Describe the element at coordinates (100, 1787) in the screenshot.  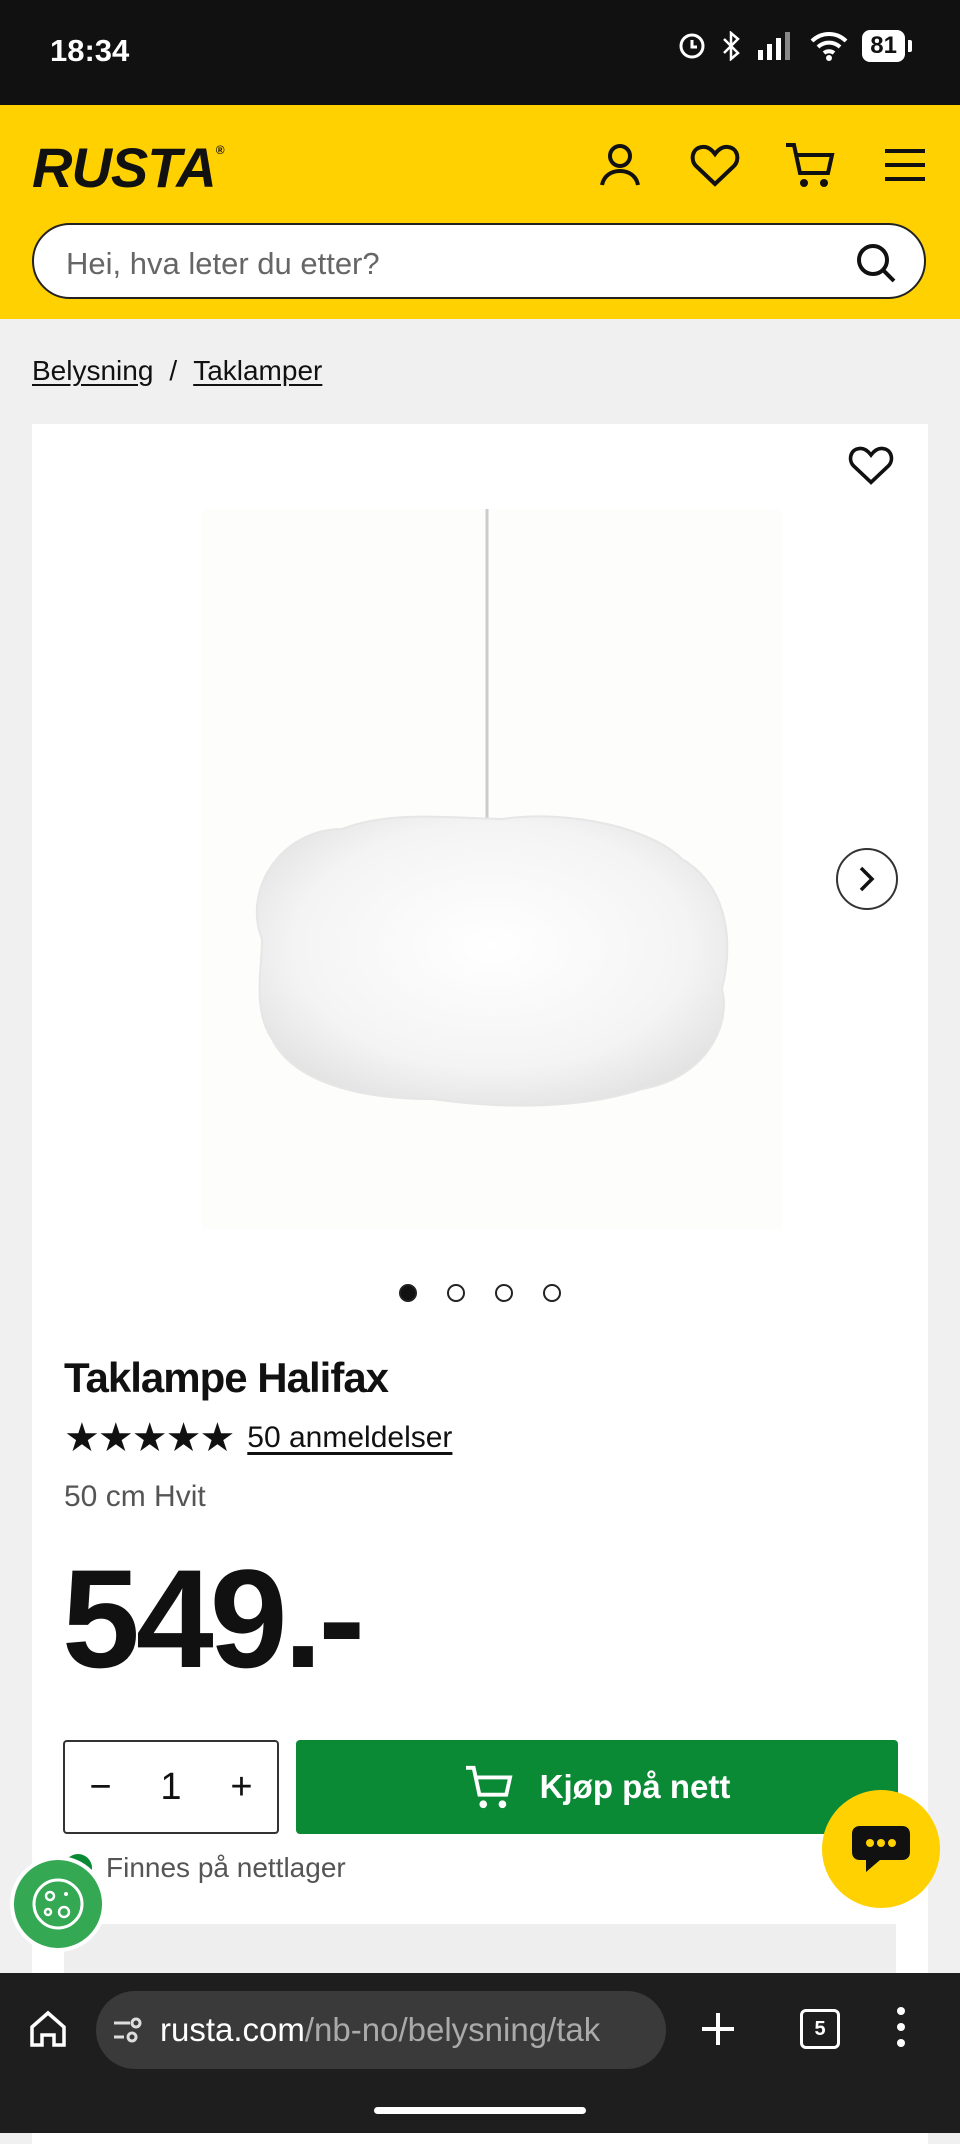
I see `quantity-decrease-button: −` at that location.